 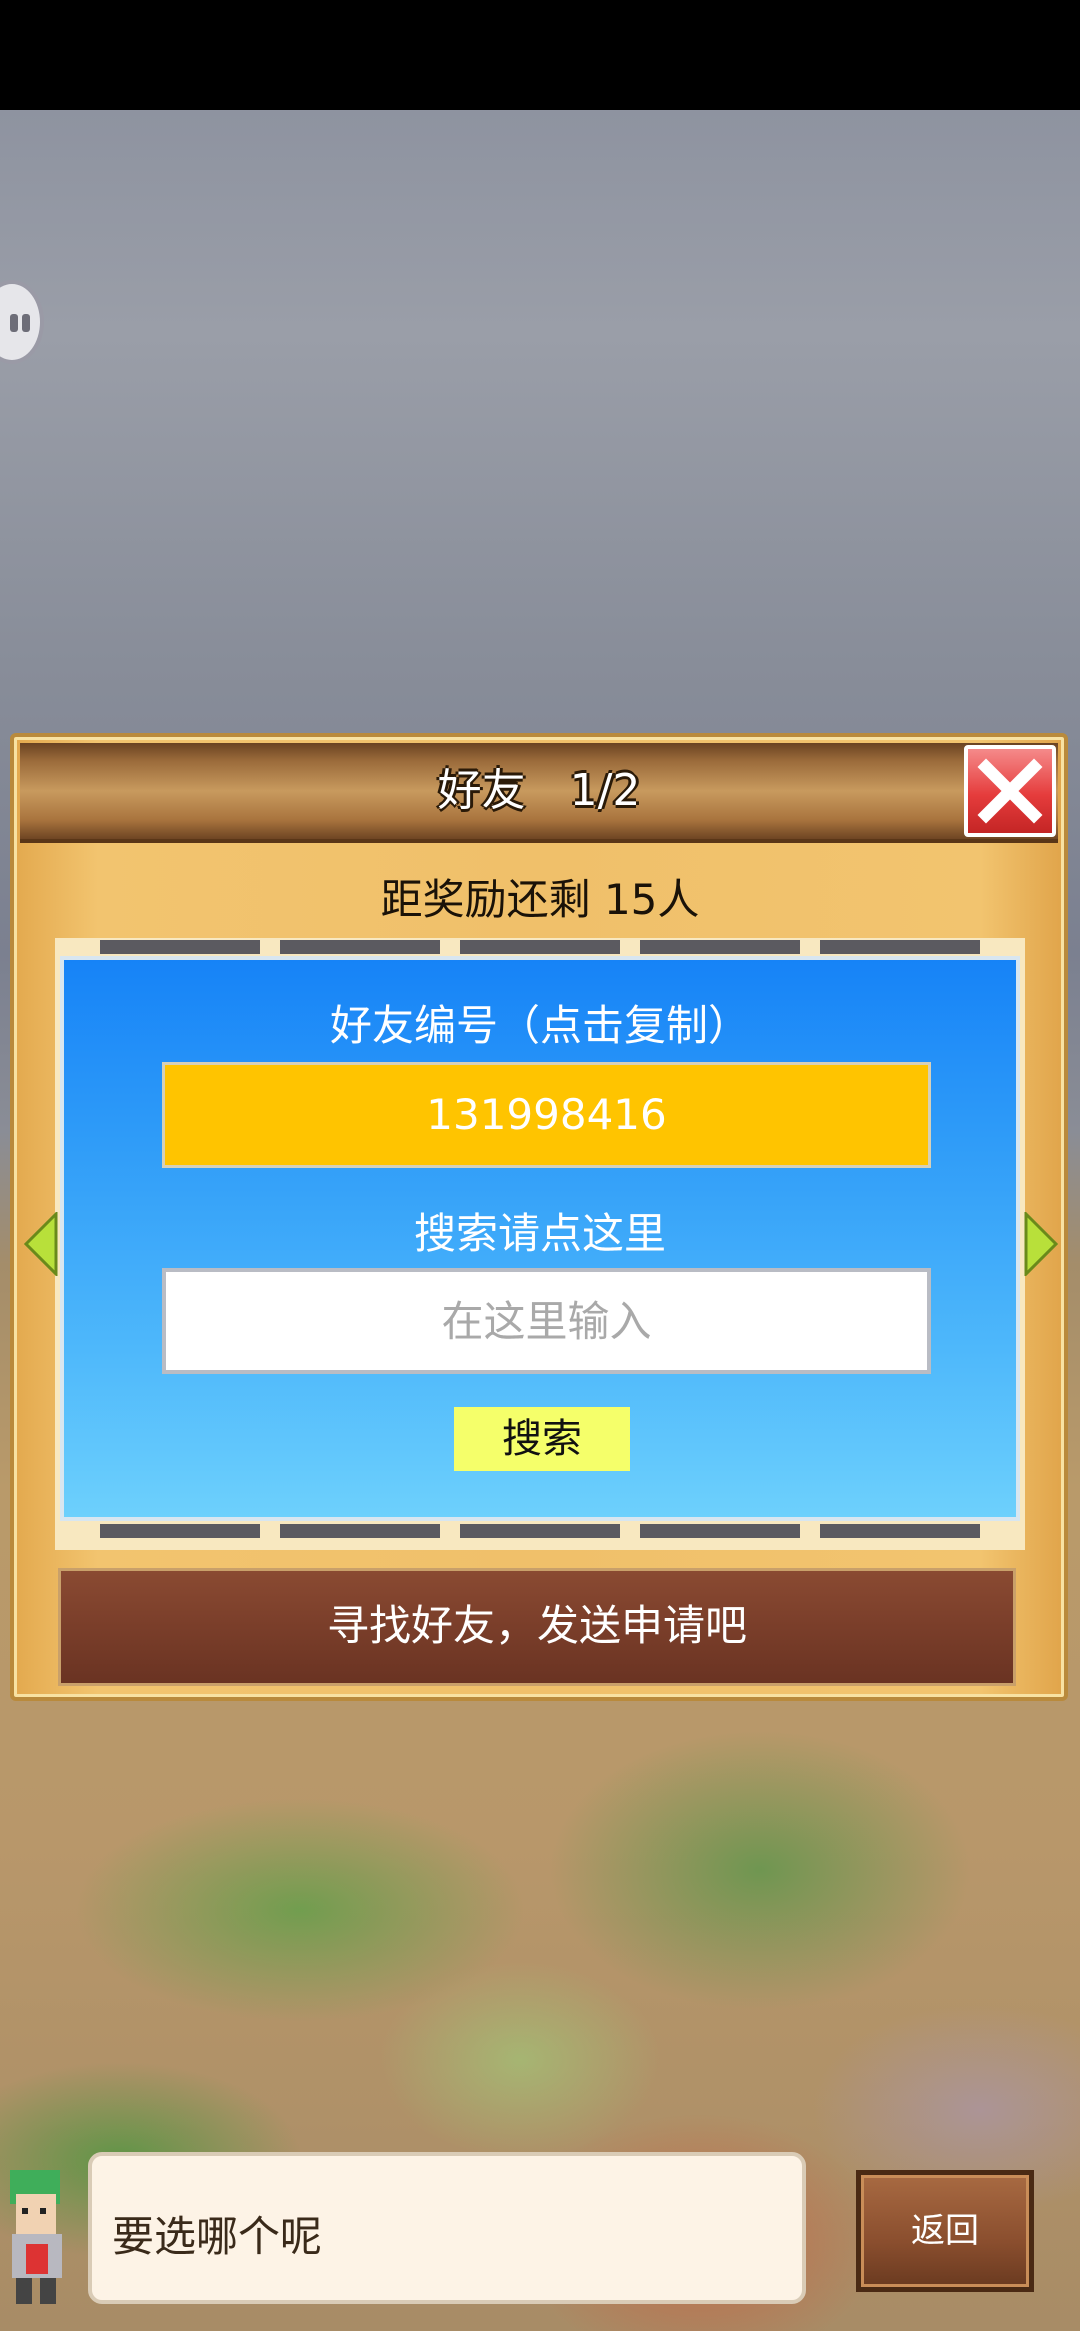 I want to click on close-button, so click(x=1010, y=791).